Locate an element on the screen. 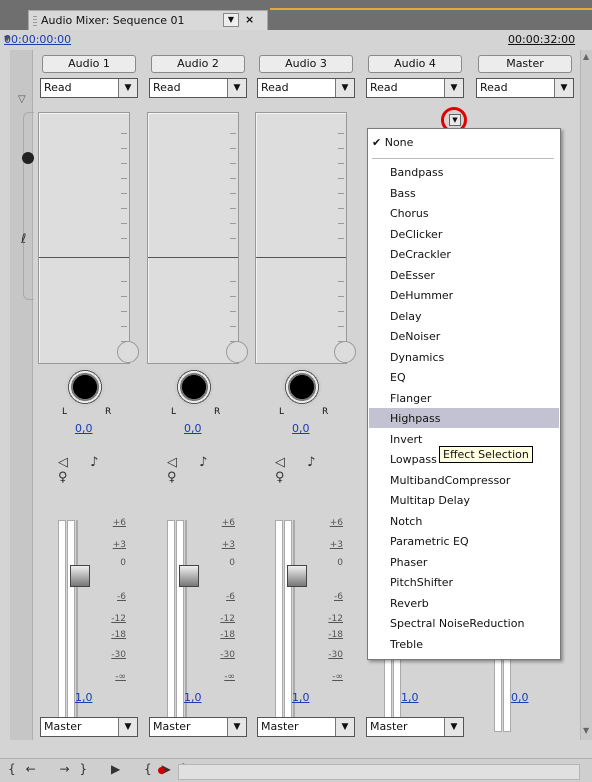  menu-item: DeClicker is located at coordinates (416, 235).